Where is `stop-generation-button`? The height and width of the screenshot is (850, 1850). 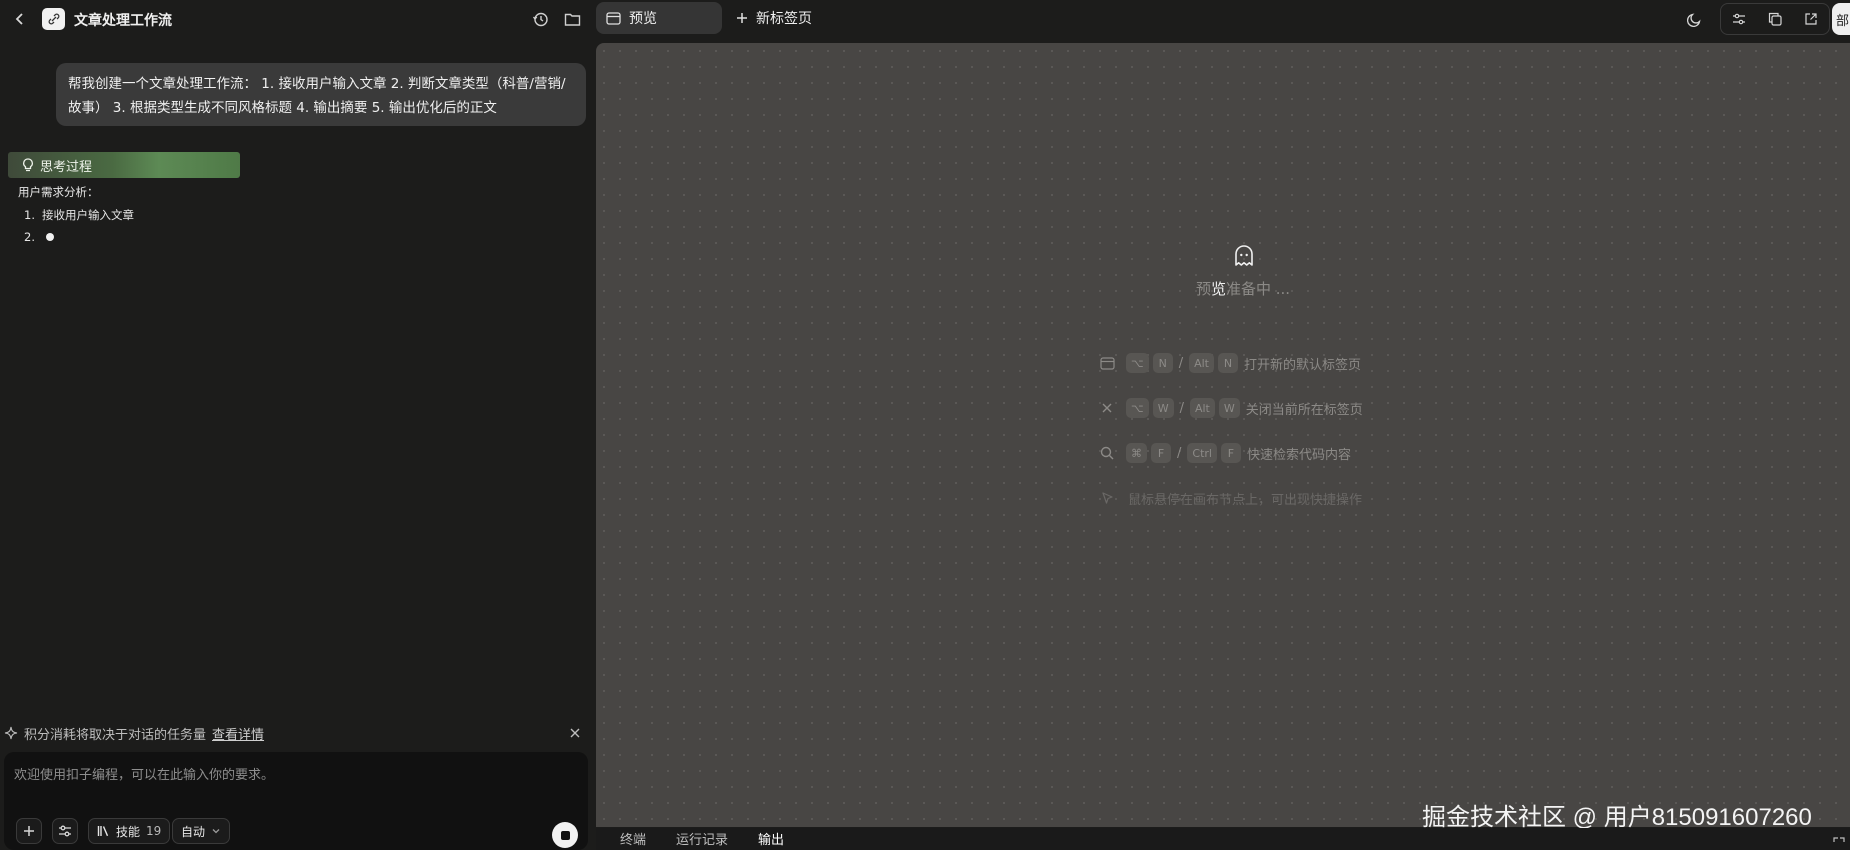 stop-generation-button is located at coordinates (565, 835).